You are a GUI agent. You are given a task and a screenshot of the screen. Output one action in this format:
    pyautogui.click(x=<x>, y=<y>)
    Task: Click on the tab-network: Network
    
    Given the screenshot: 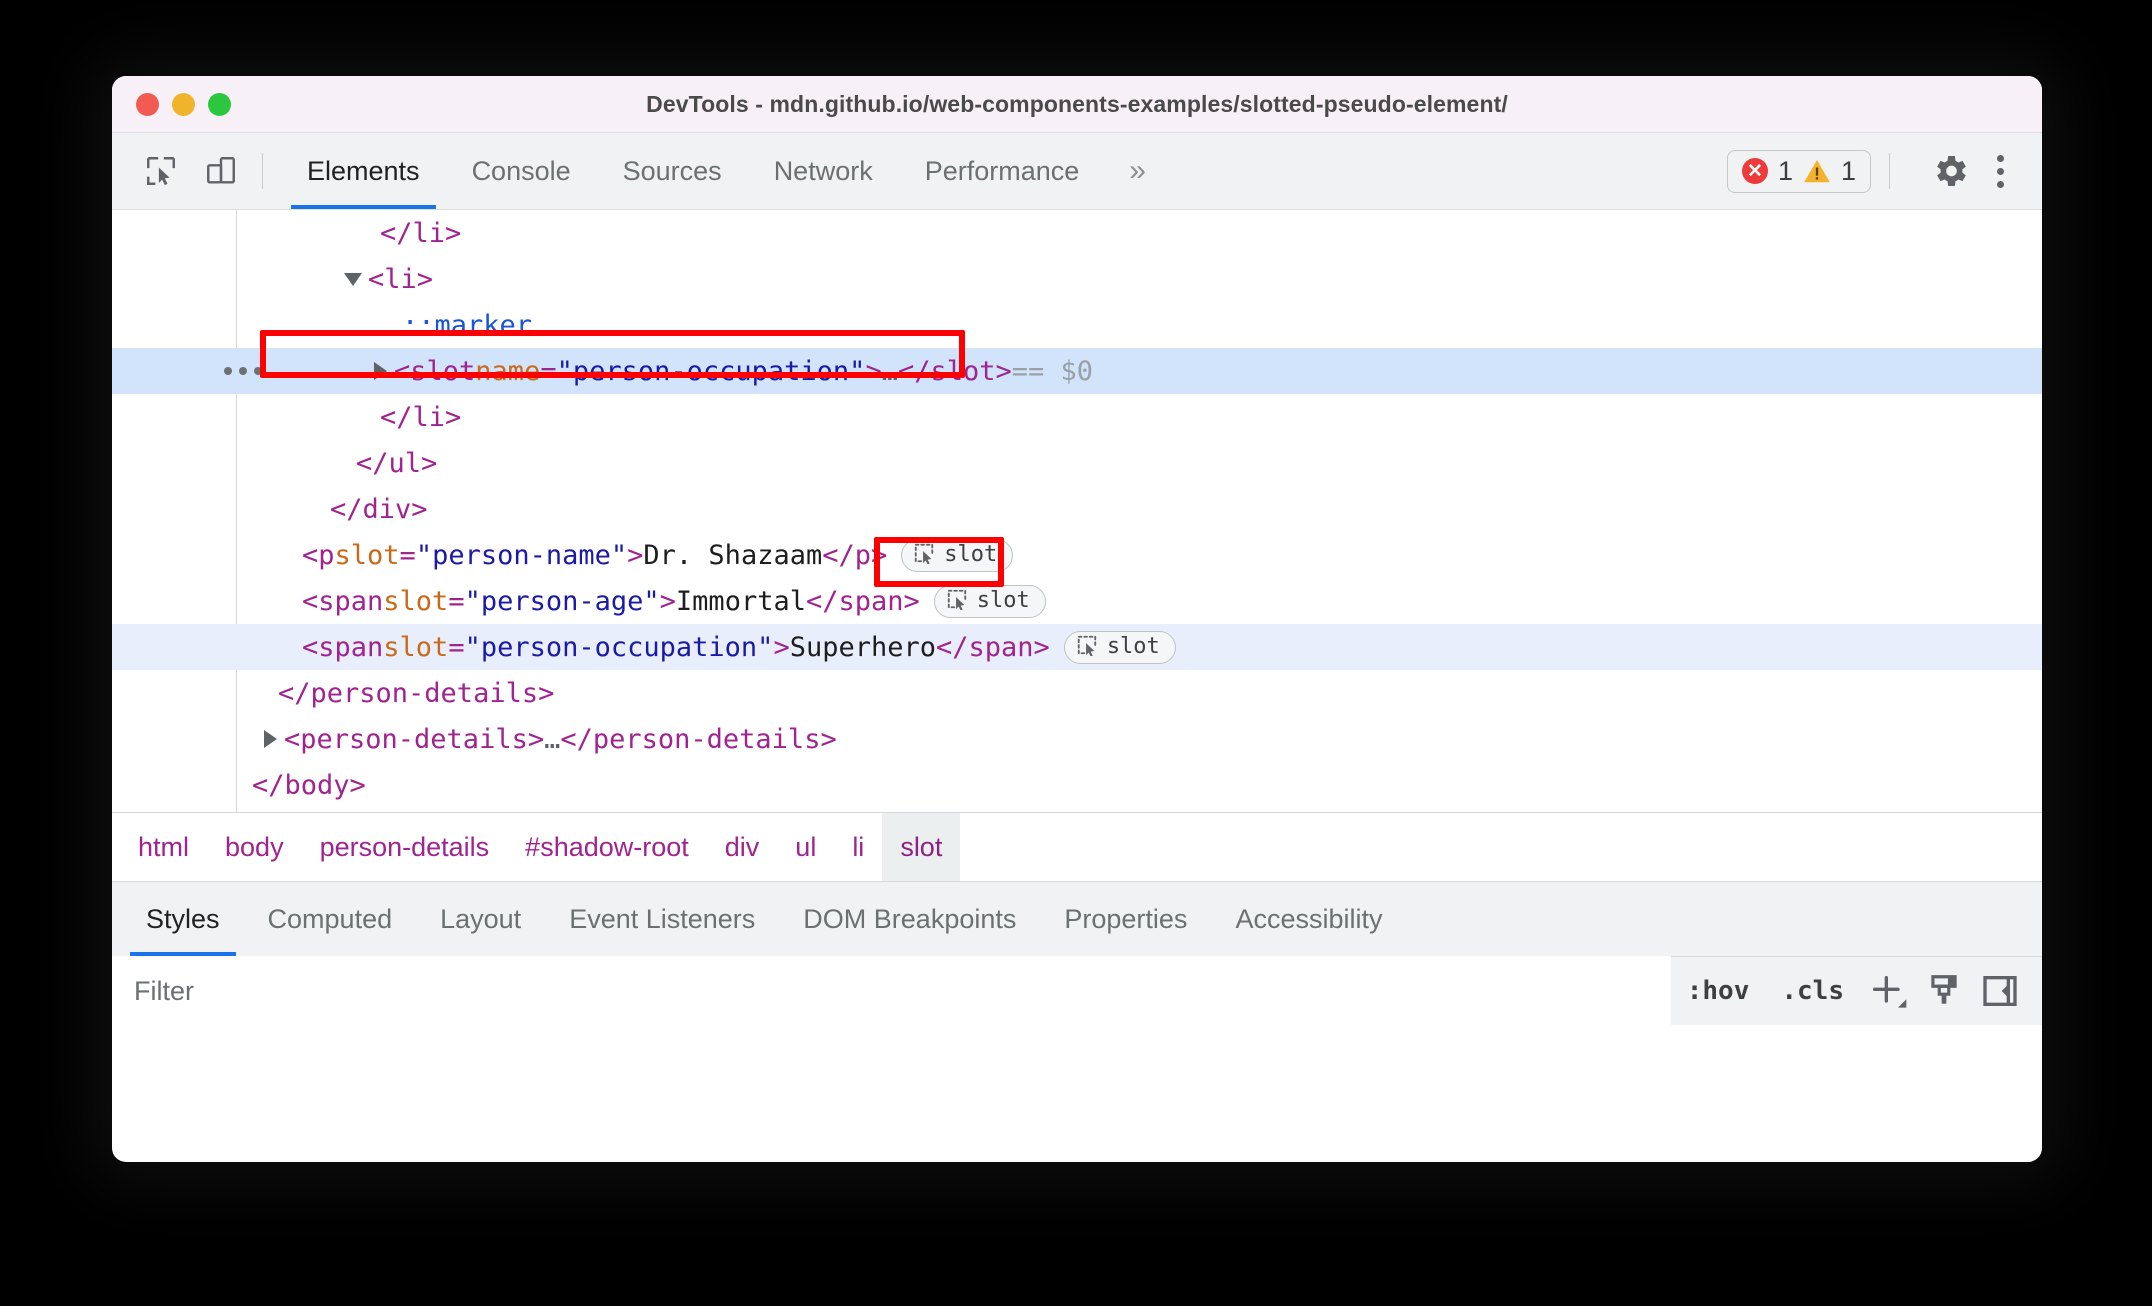 What is the action you would take?
    pyautogui.click(x=823, y=171)
    